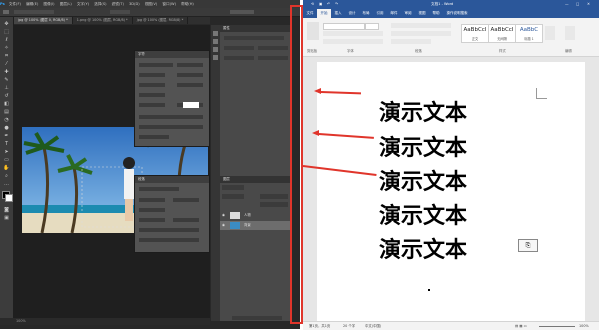 Image resolution: width=599 pixels, height=330 pixels. Describe the element at coordinates (152, 210) in the screenshot. I see `first-line-indent-field` at that location.